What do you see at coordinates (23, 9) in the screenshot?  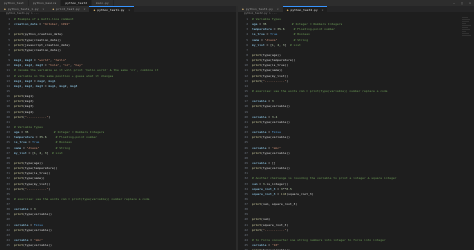 I see `editor-tab-label: python_tests_1.py` at bounding box center [23, 9].